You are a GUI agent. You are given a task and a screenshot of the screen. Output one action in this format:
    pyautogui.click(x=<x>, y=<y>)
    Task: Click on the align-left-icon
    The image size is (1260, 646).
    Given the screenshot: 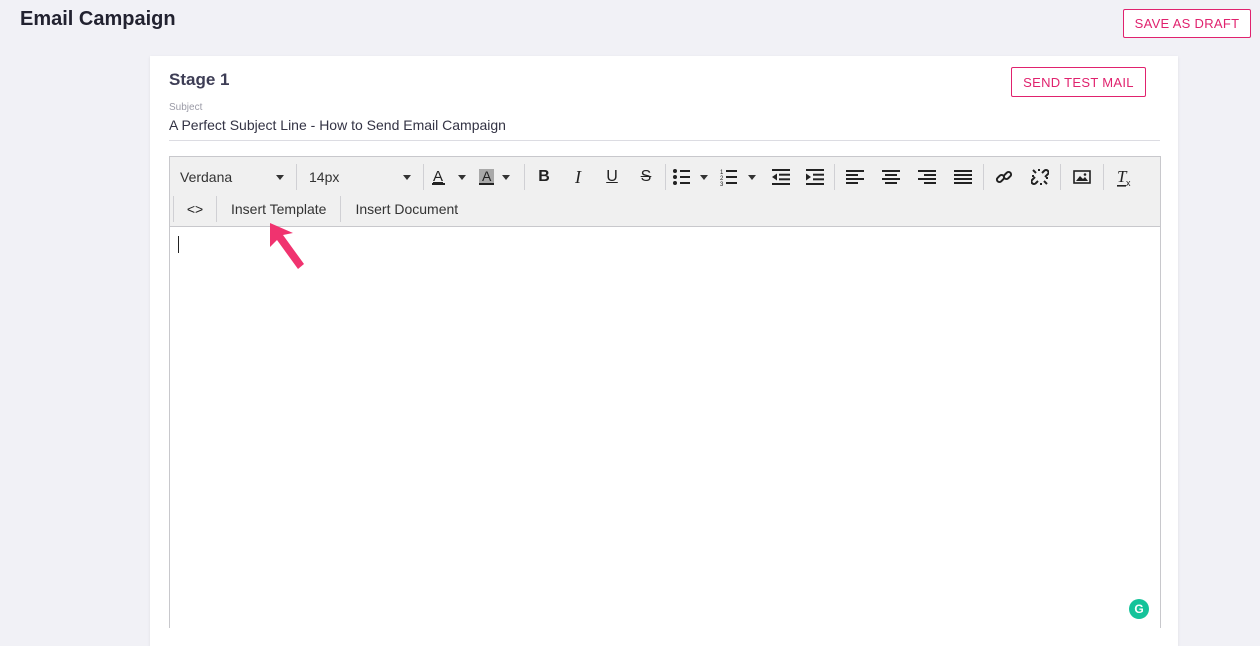 What is the action you would take?
    pyautogui.click(x=855, y=177)
    